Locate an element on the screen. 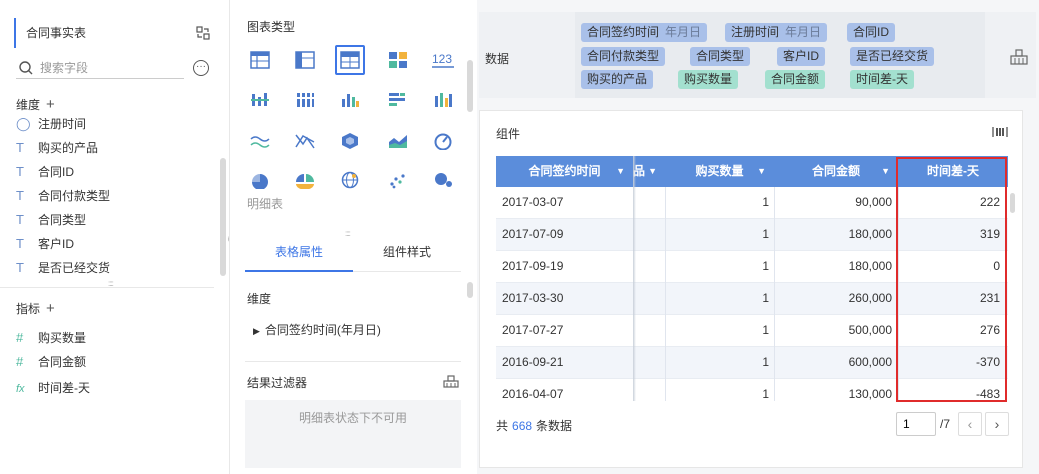 The height and width of the screenshot is (474, 1039). record-count: 共 668 条数据 is located at coordinates (534, 425).